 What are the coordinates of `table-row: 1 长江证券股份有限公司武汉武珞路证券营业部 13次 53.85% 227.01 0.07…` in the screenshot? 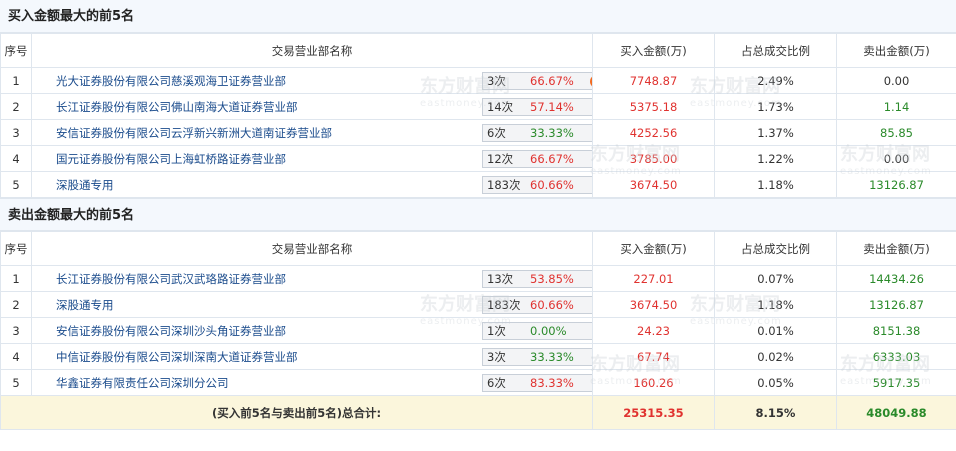 It's located at (478, 278).